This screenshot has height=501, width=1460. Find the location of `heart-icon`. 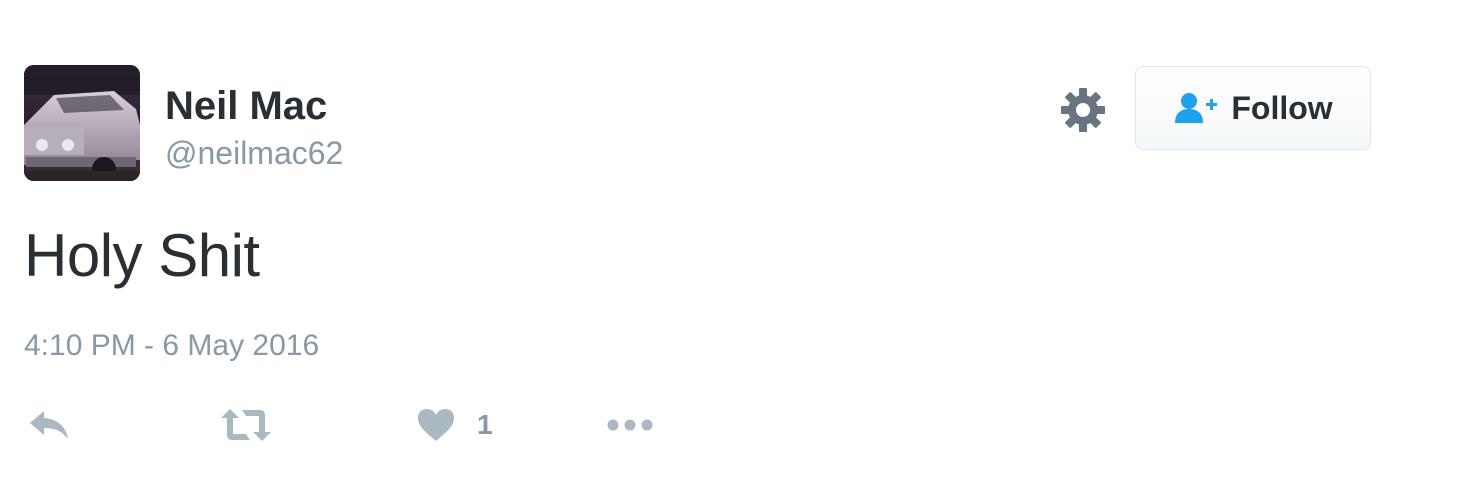

heart-icon is located at coordinates (436, 425).